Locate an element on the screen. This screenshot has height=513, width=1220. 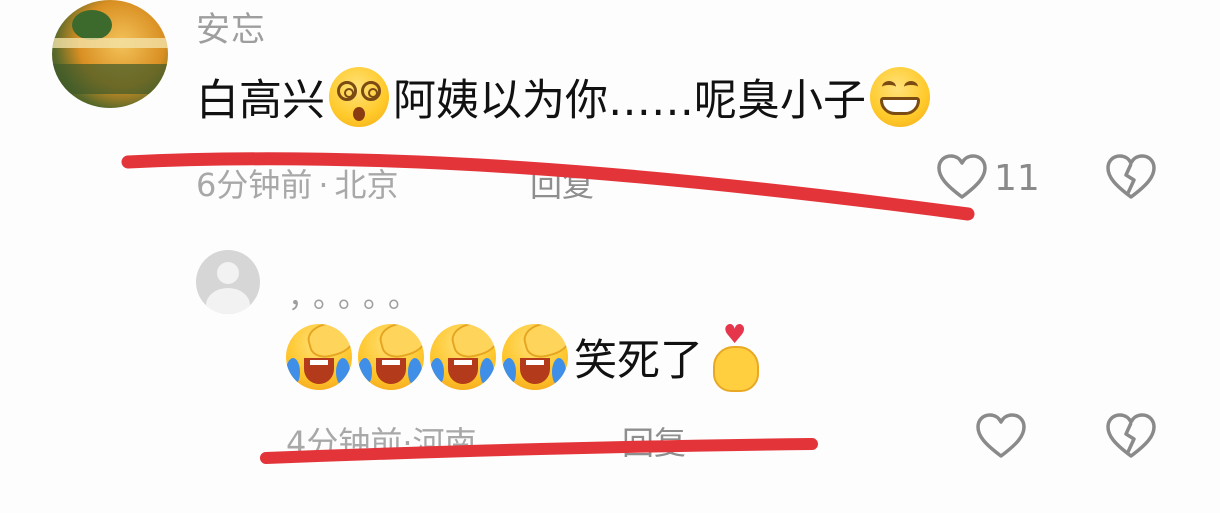
finger-heart-emoji-icon: ♥ is located at coordinates (739, 357).